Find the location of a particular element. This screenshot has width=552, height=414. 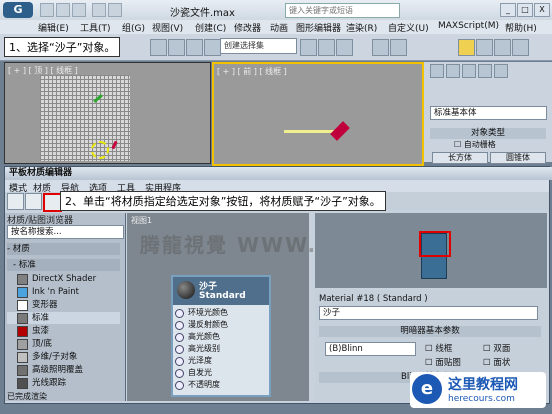

search-input: 键入关键字或短语 is located at coordinates (342, 10).